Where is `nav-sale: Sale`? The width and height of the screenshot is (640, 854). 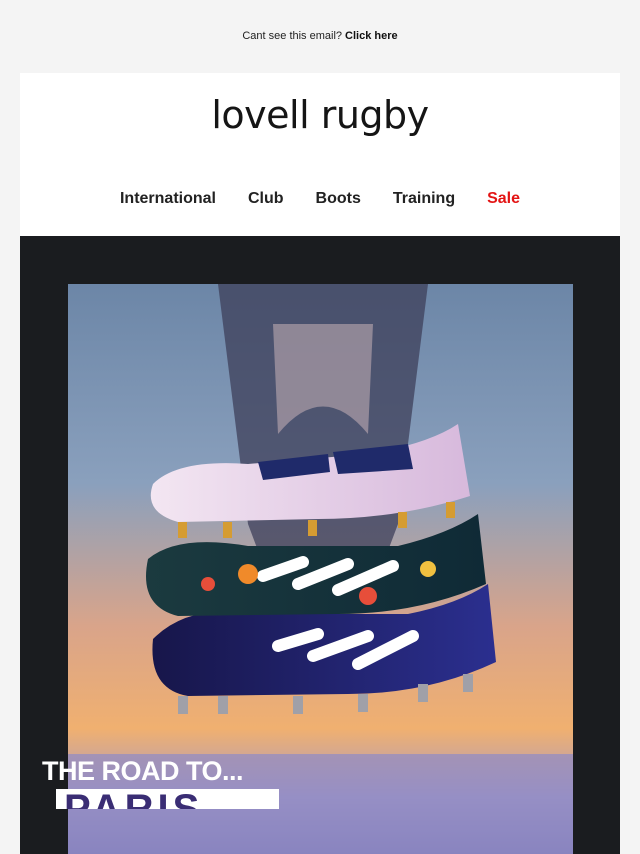 nav-sale: Sale is located at coordinates (503, 199).